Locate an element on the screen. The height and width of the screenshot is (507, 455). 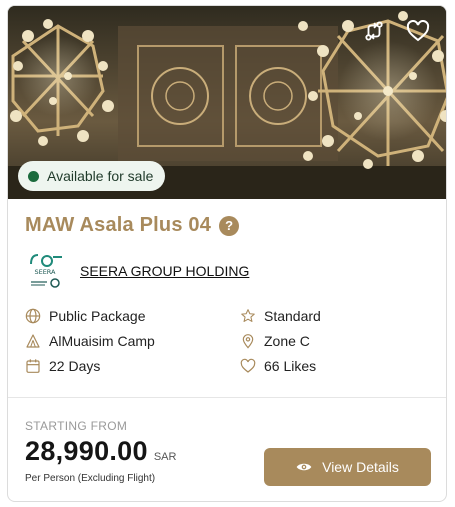
globe-icon is located at coordinates (33, 316).